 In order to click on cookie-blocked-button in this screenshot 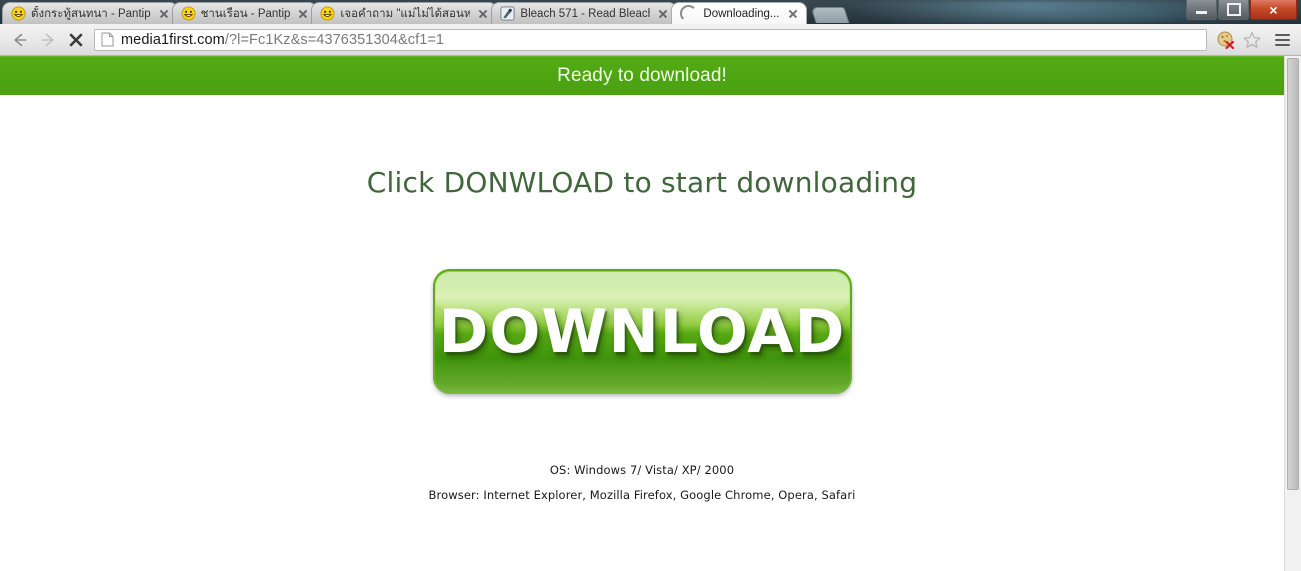, I will do `click(1226, 40)`.